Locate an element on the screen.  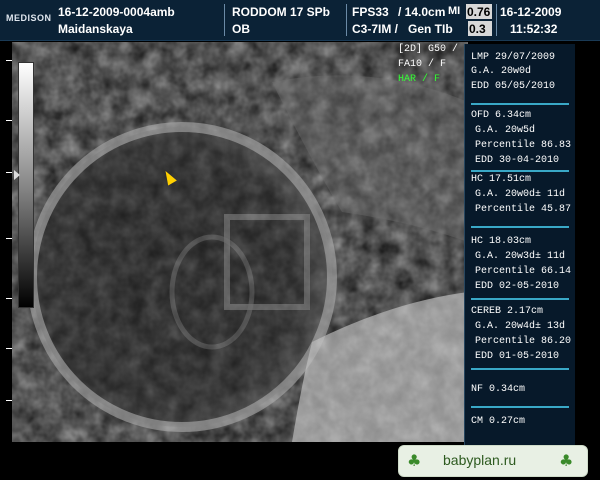
exam-time: 11:52:32 is located at coordinates (534, 29).